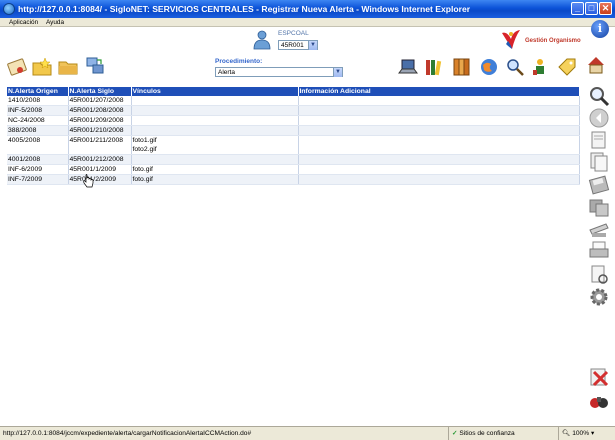 The image size is (615, 440). I want to click on user-network-icon, so click(540, 67).